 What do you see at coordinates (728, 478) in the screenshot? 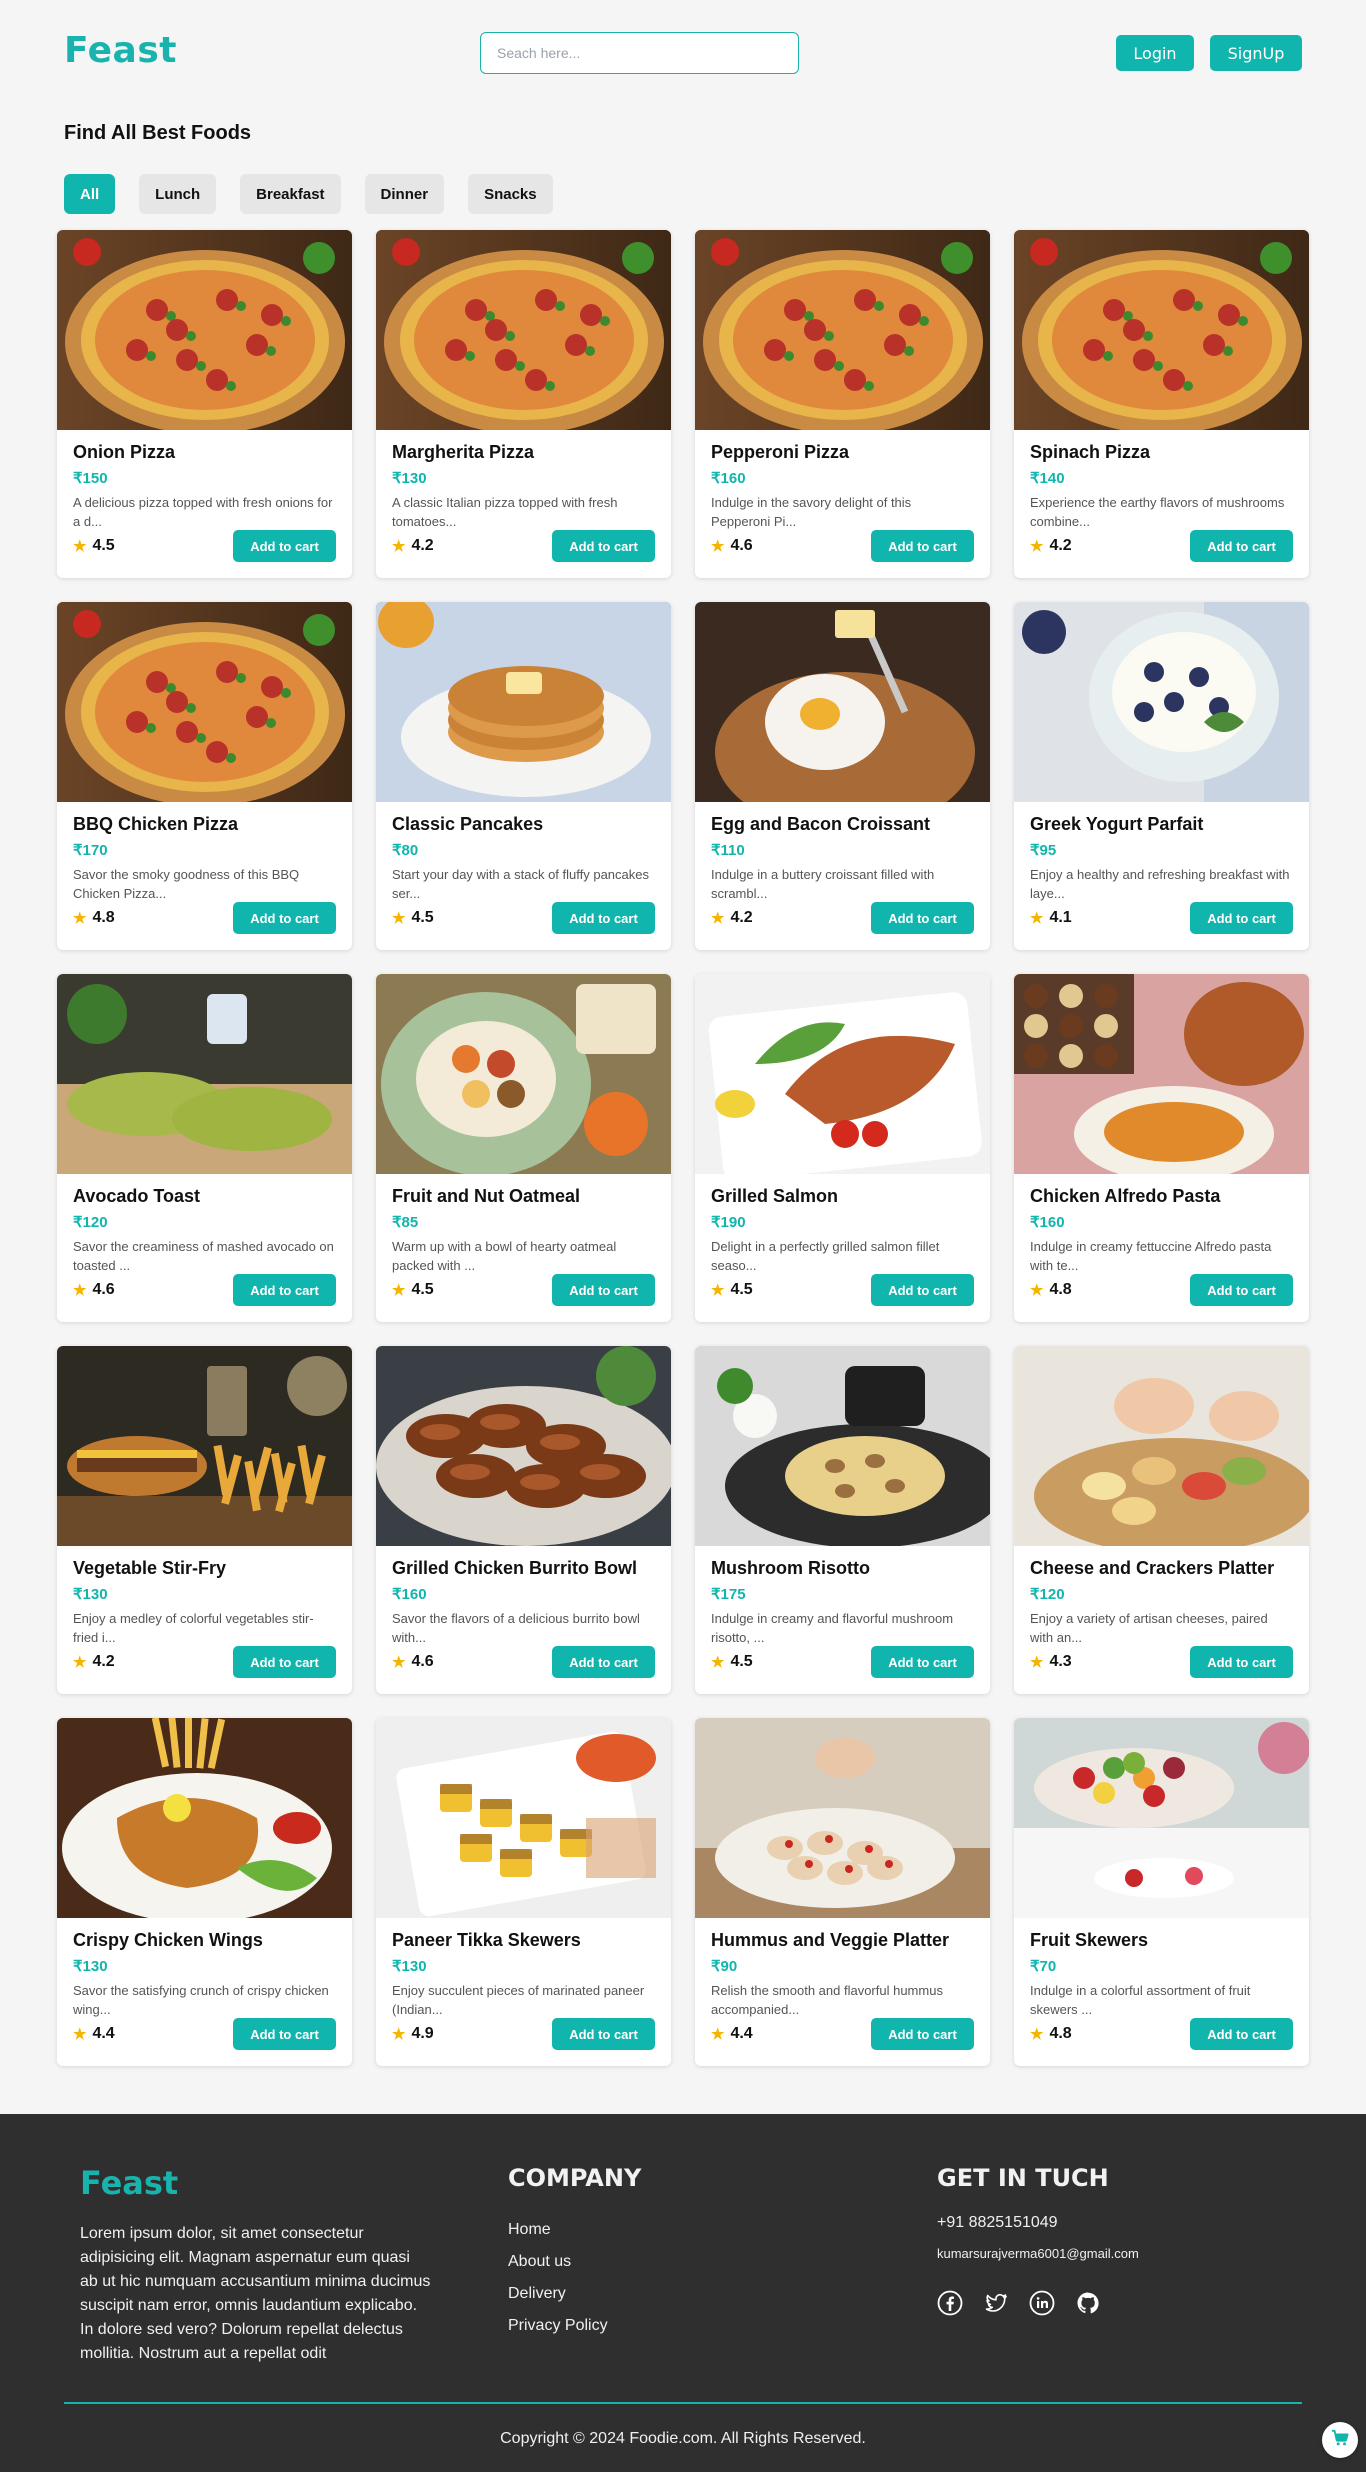
I see `food-price: ₹160` at bounding box center [728, 478].